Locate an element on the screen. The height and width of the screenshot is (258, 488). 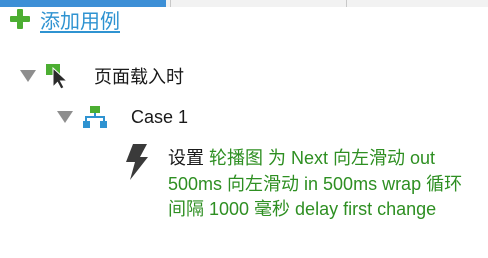
case-label: Case 1 is located at coordinates (160, 116).